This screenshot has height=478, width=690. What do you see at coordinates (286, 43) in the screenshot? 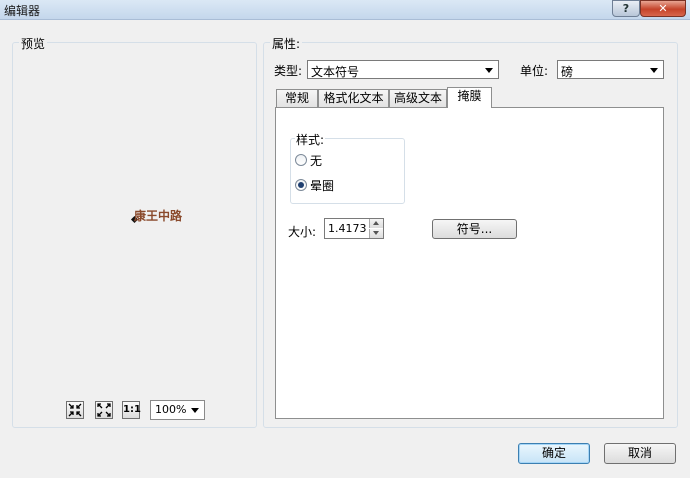
I see `properties-label: 属性:` at bounding box center [286, 43].